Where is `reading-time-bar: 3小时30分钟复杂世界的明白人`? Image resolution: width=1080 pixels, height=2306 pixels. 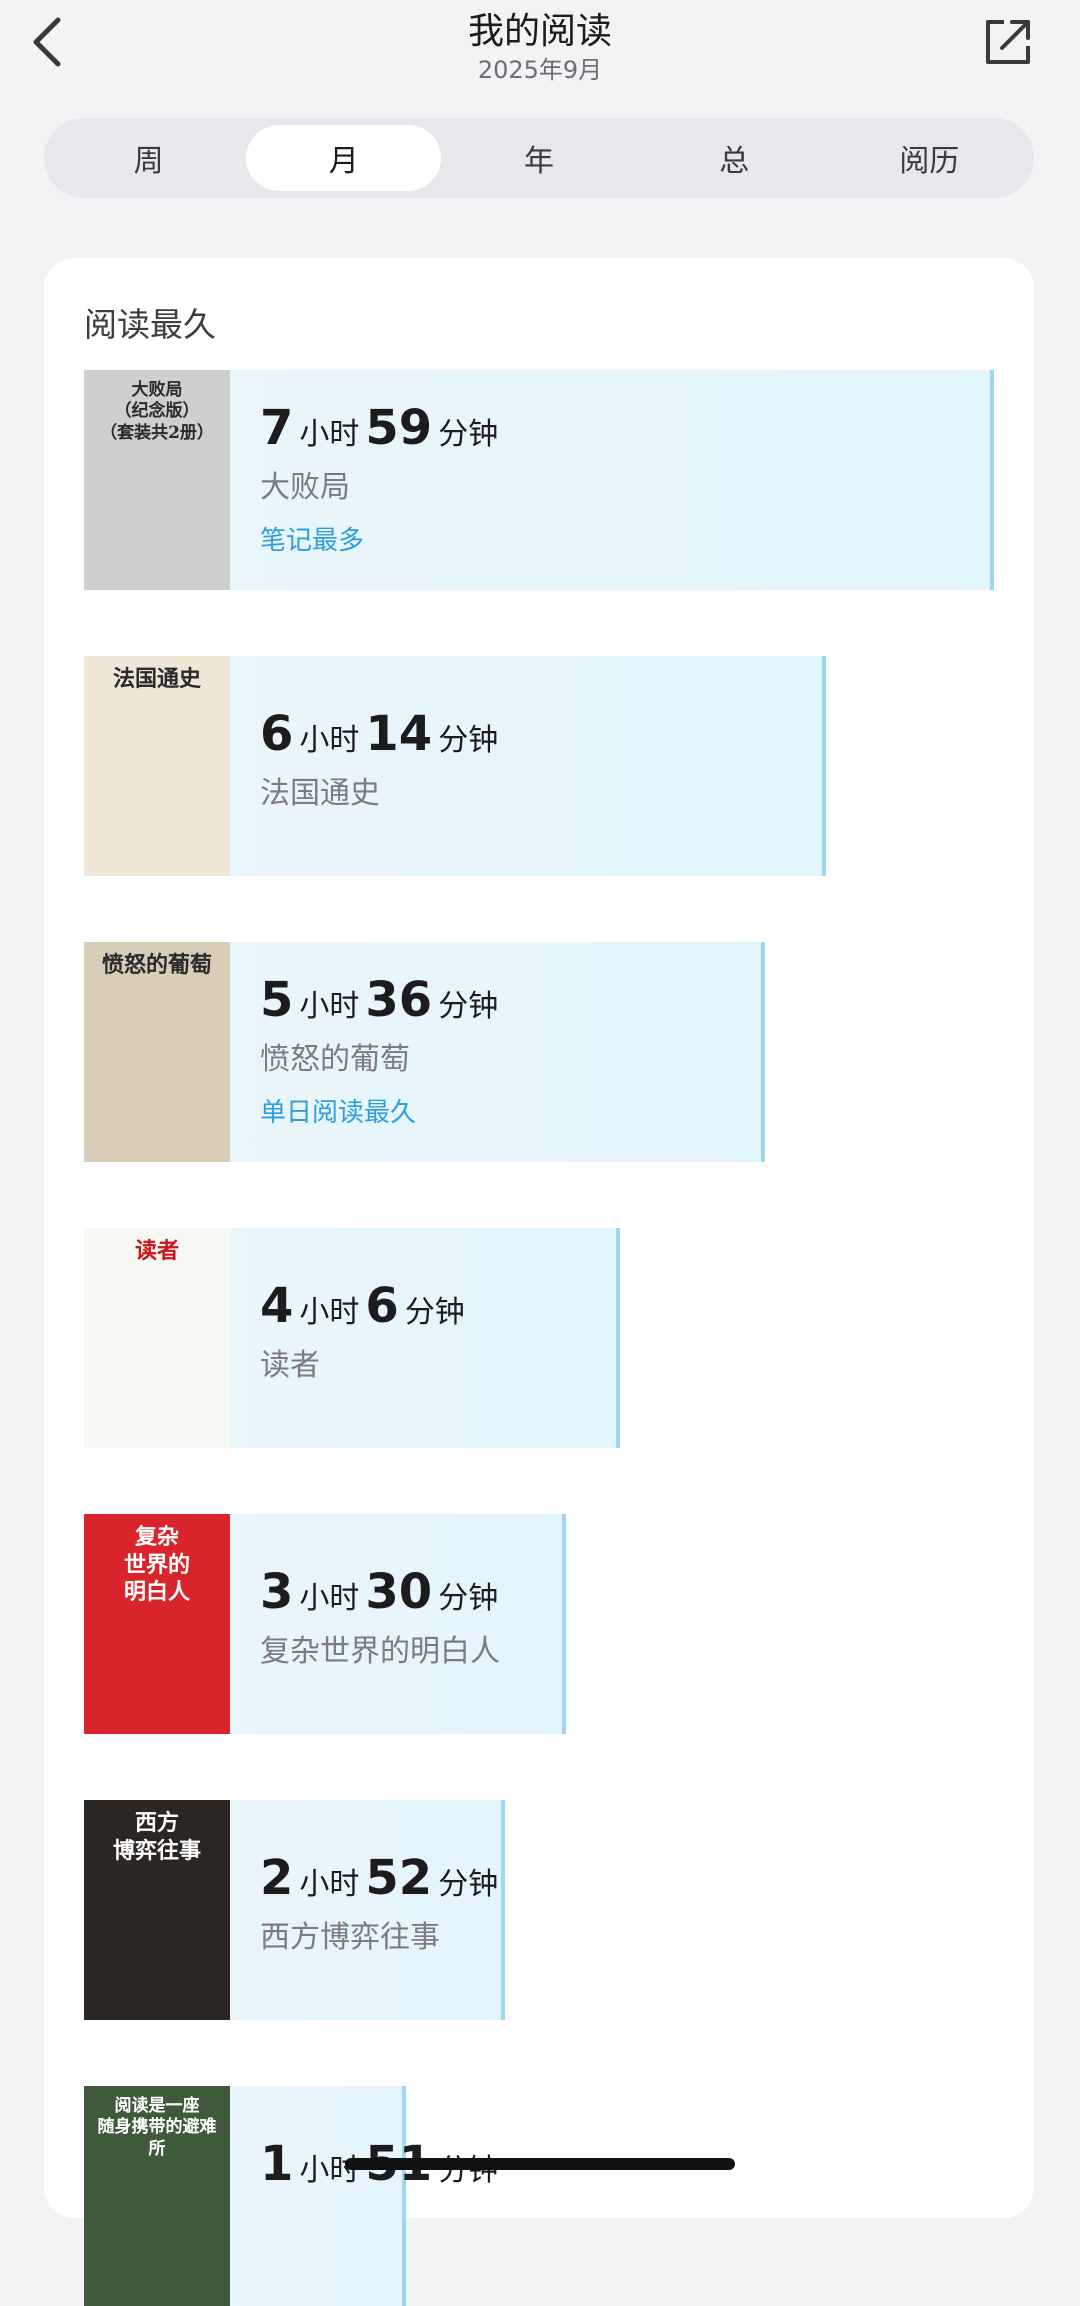
reading-time-bar: 3小时30分钟复杂世界的明白人 is located at coordinates (398, 1624).